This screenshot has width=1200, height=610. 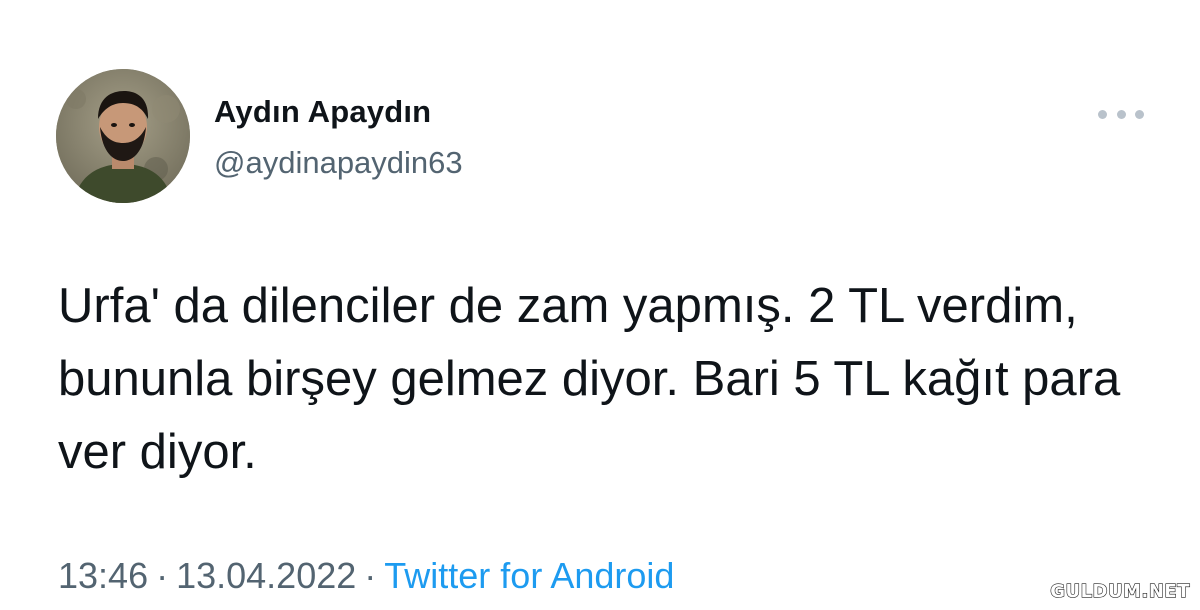 What do you see at coordinates (1120, 591) in the screenshot?
I see `watermark: GULDUM.NET` at bounding box center [1120, 591].